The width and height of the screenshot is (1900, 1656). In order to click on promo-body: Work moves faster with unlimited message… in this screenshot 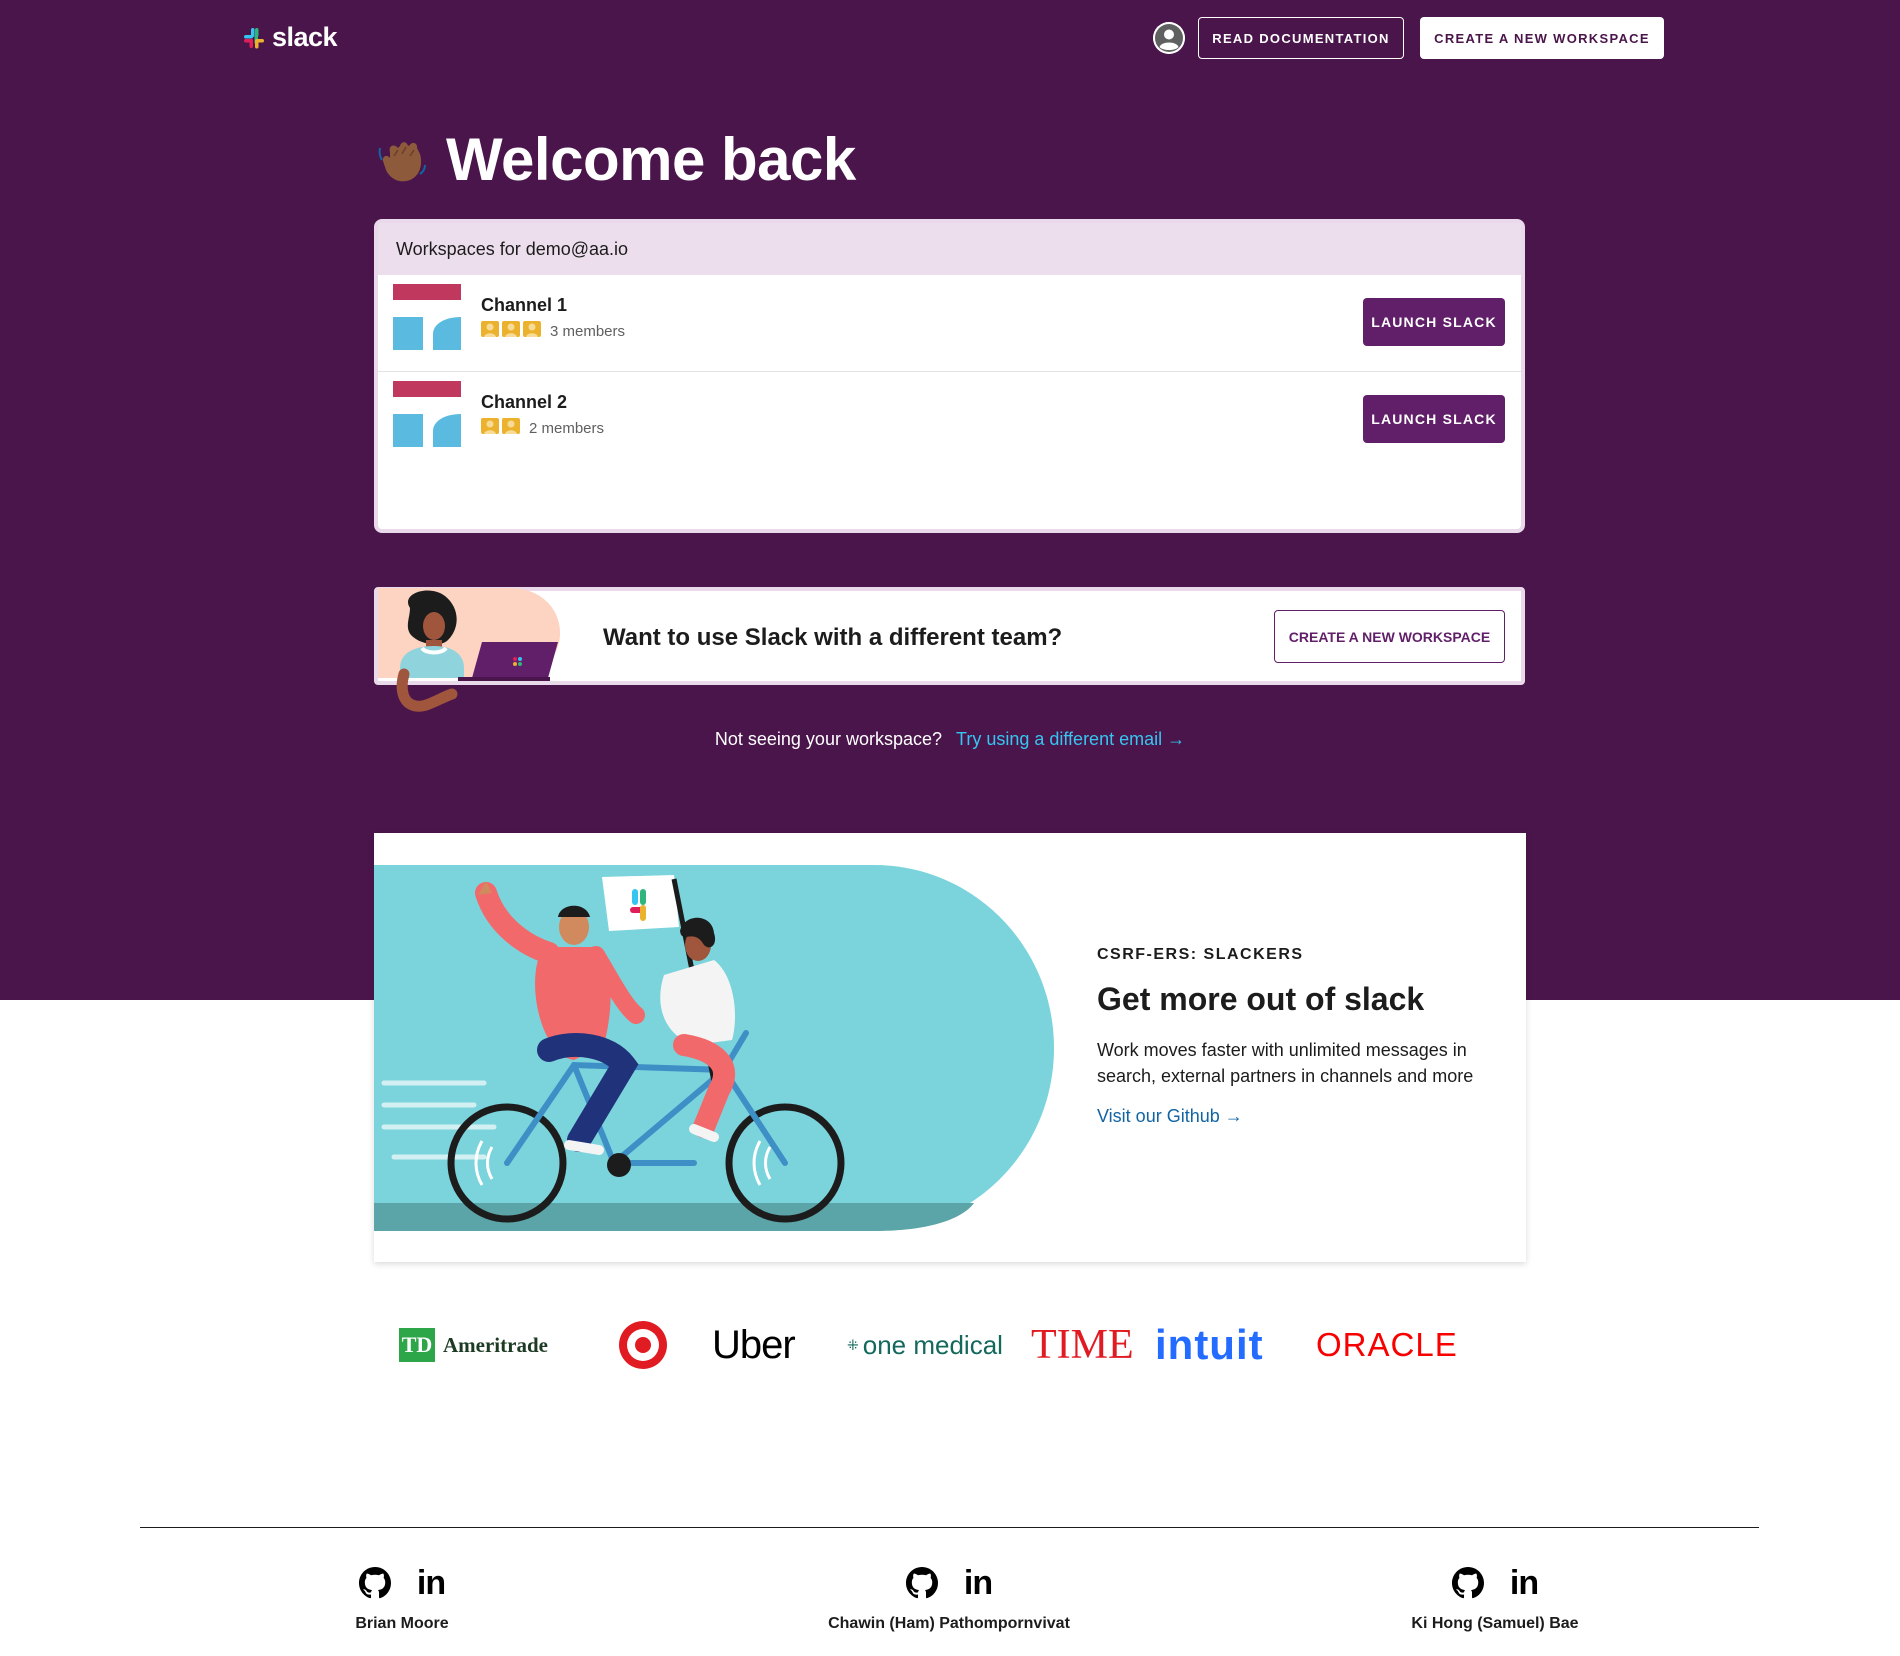, I will do `click(1285, 1063)`.